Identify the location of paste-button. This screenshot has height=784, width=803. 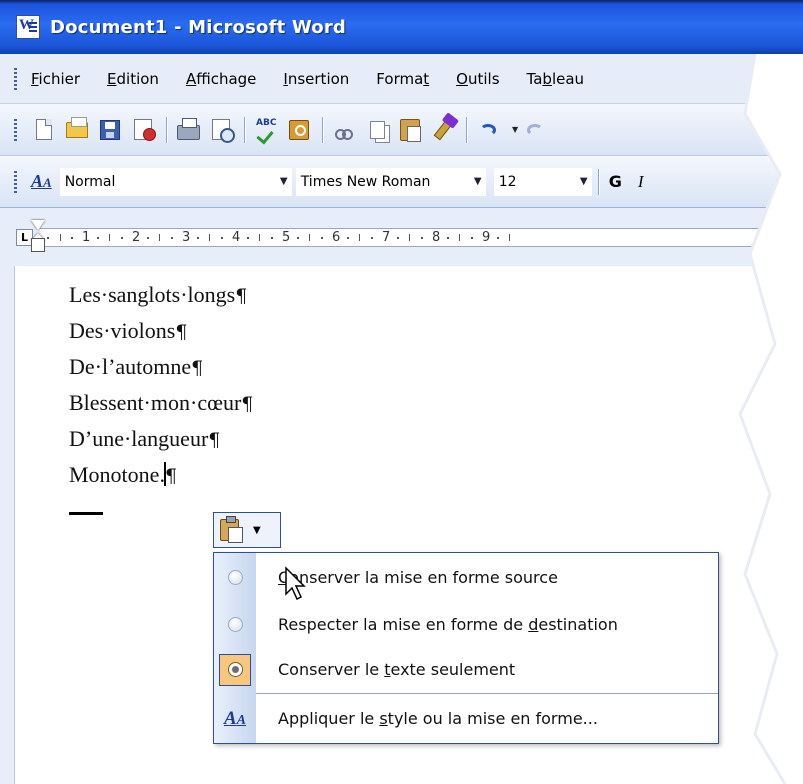
(410, 130).